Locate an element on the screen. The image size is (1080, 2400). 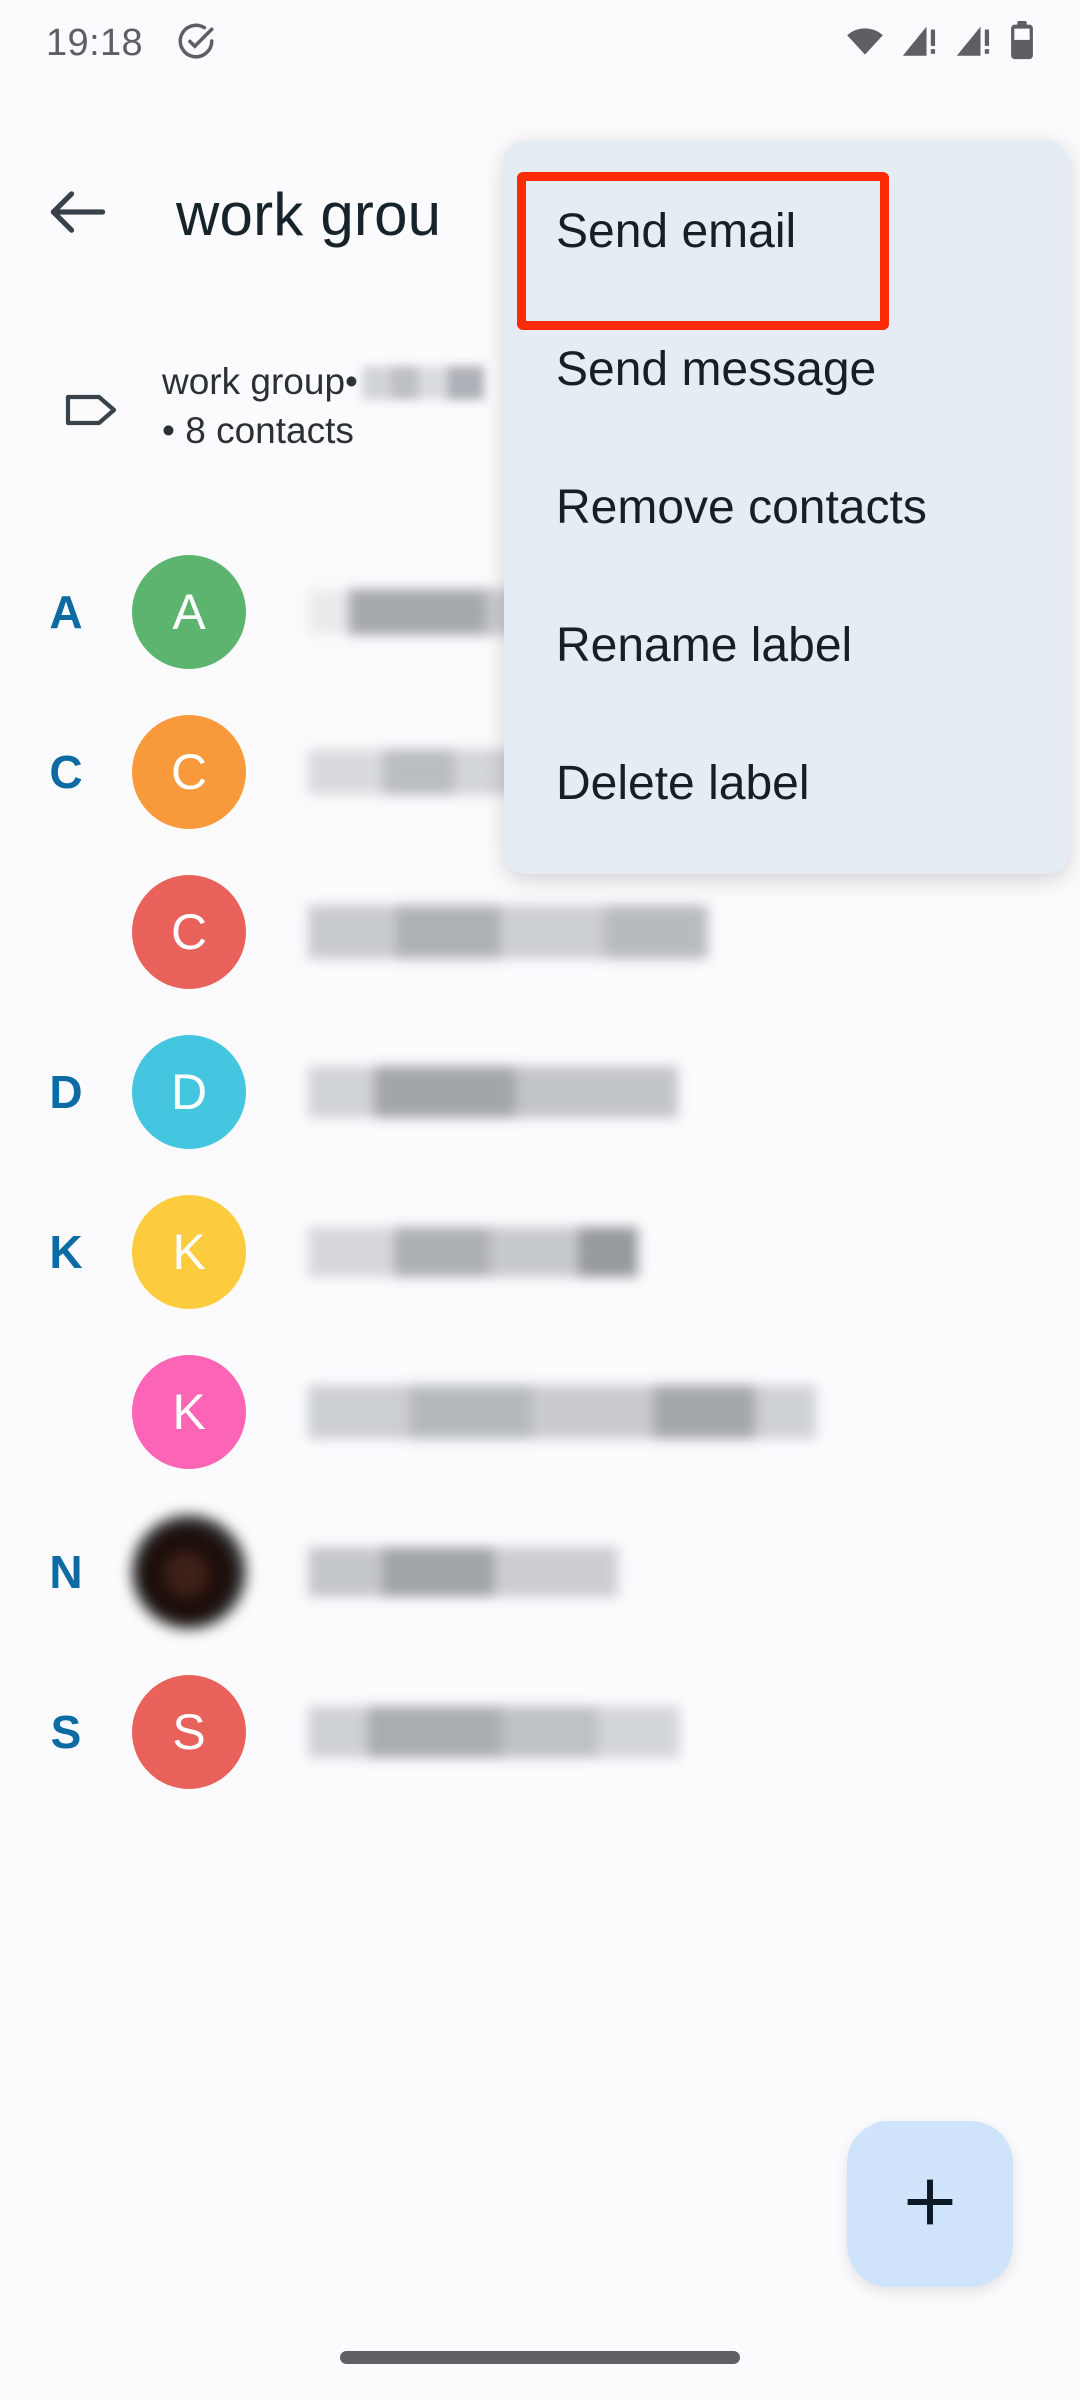
table-row: C is located at coordinates (540, 932).